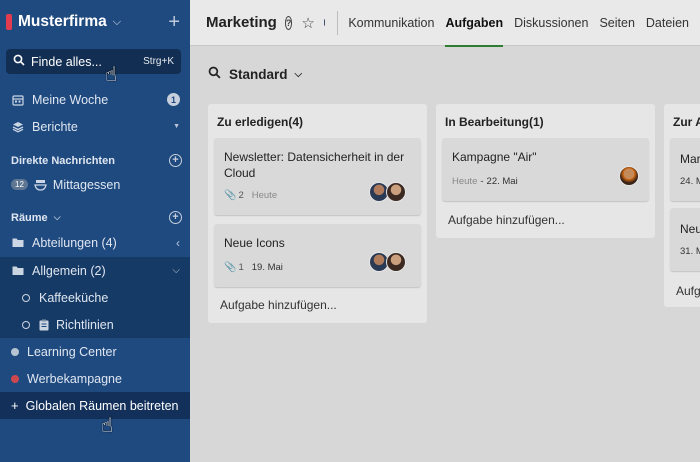 This screenshot has height=462, width=700. What do you see at coordinates (307, 23) in the screenshot?
I see `star-icon: ☆` at bounding box center [307, 23].